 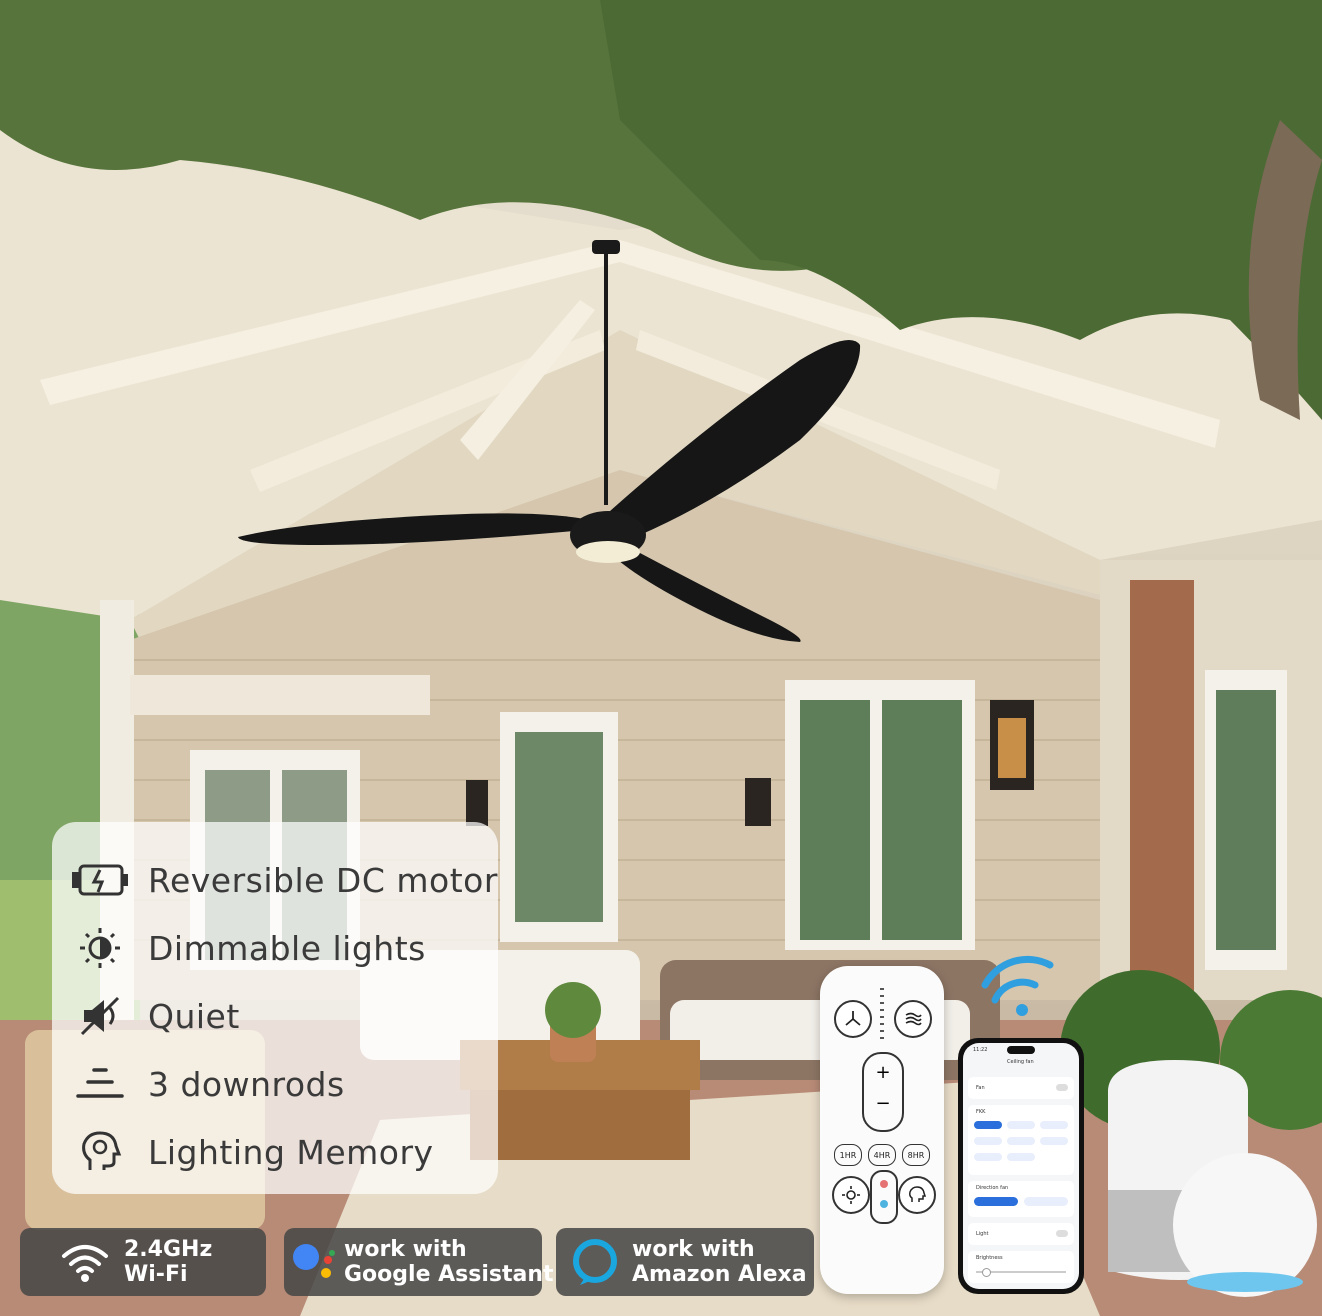 What do you see at coordinates (882, 1155) in the screenshot?
I see `timer-4hr: 4HR` at bounding box center [882, 1155].